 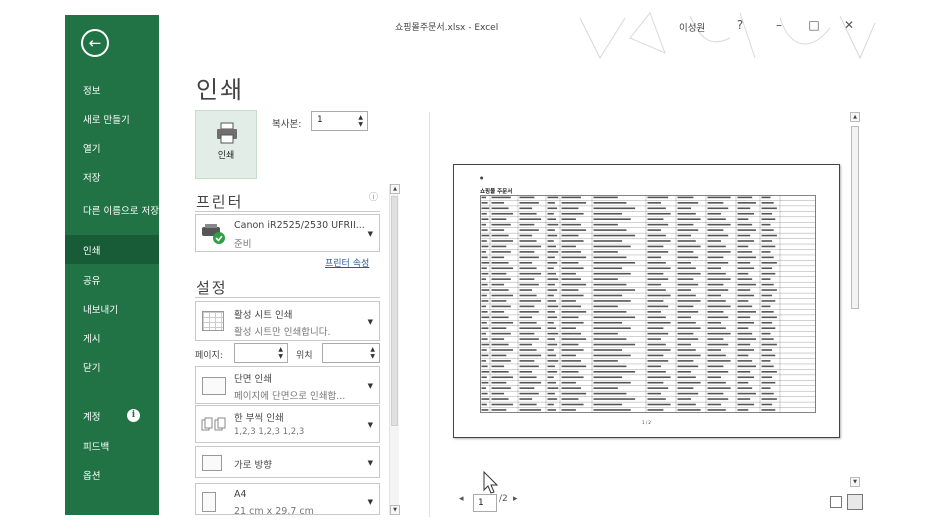 What do you see at coordinates (226, 156) in the screenshot?
I see `print-button-label: 인쇄` at bounding box center [226, 156].